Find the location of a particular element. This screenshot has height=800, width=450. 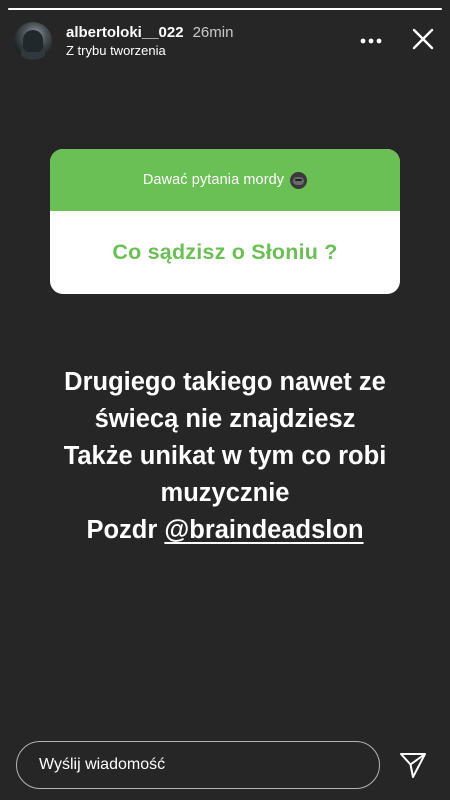

avatar-figure is located at coordinates (33, 41).